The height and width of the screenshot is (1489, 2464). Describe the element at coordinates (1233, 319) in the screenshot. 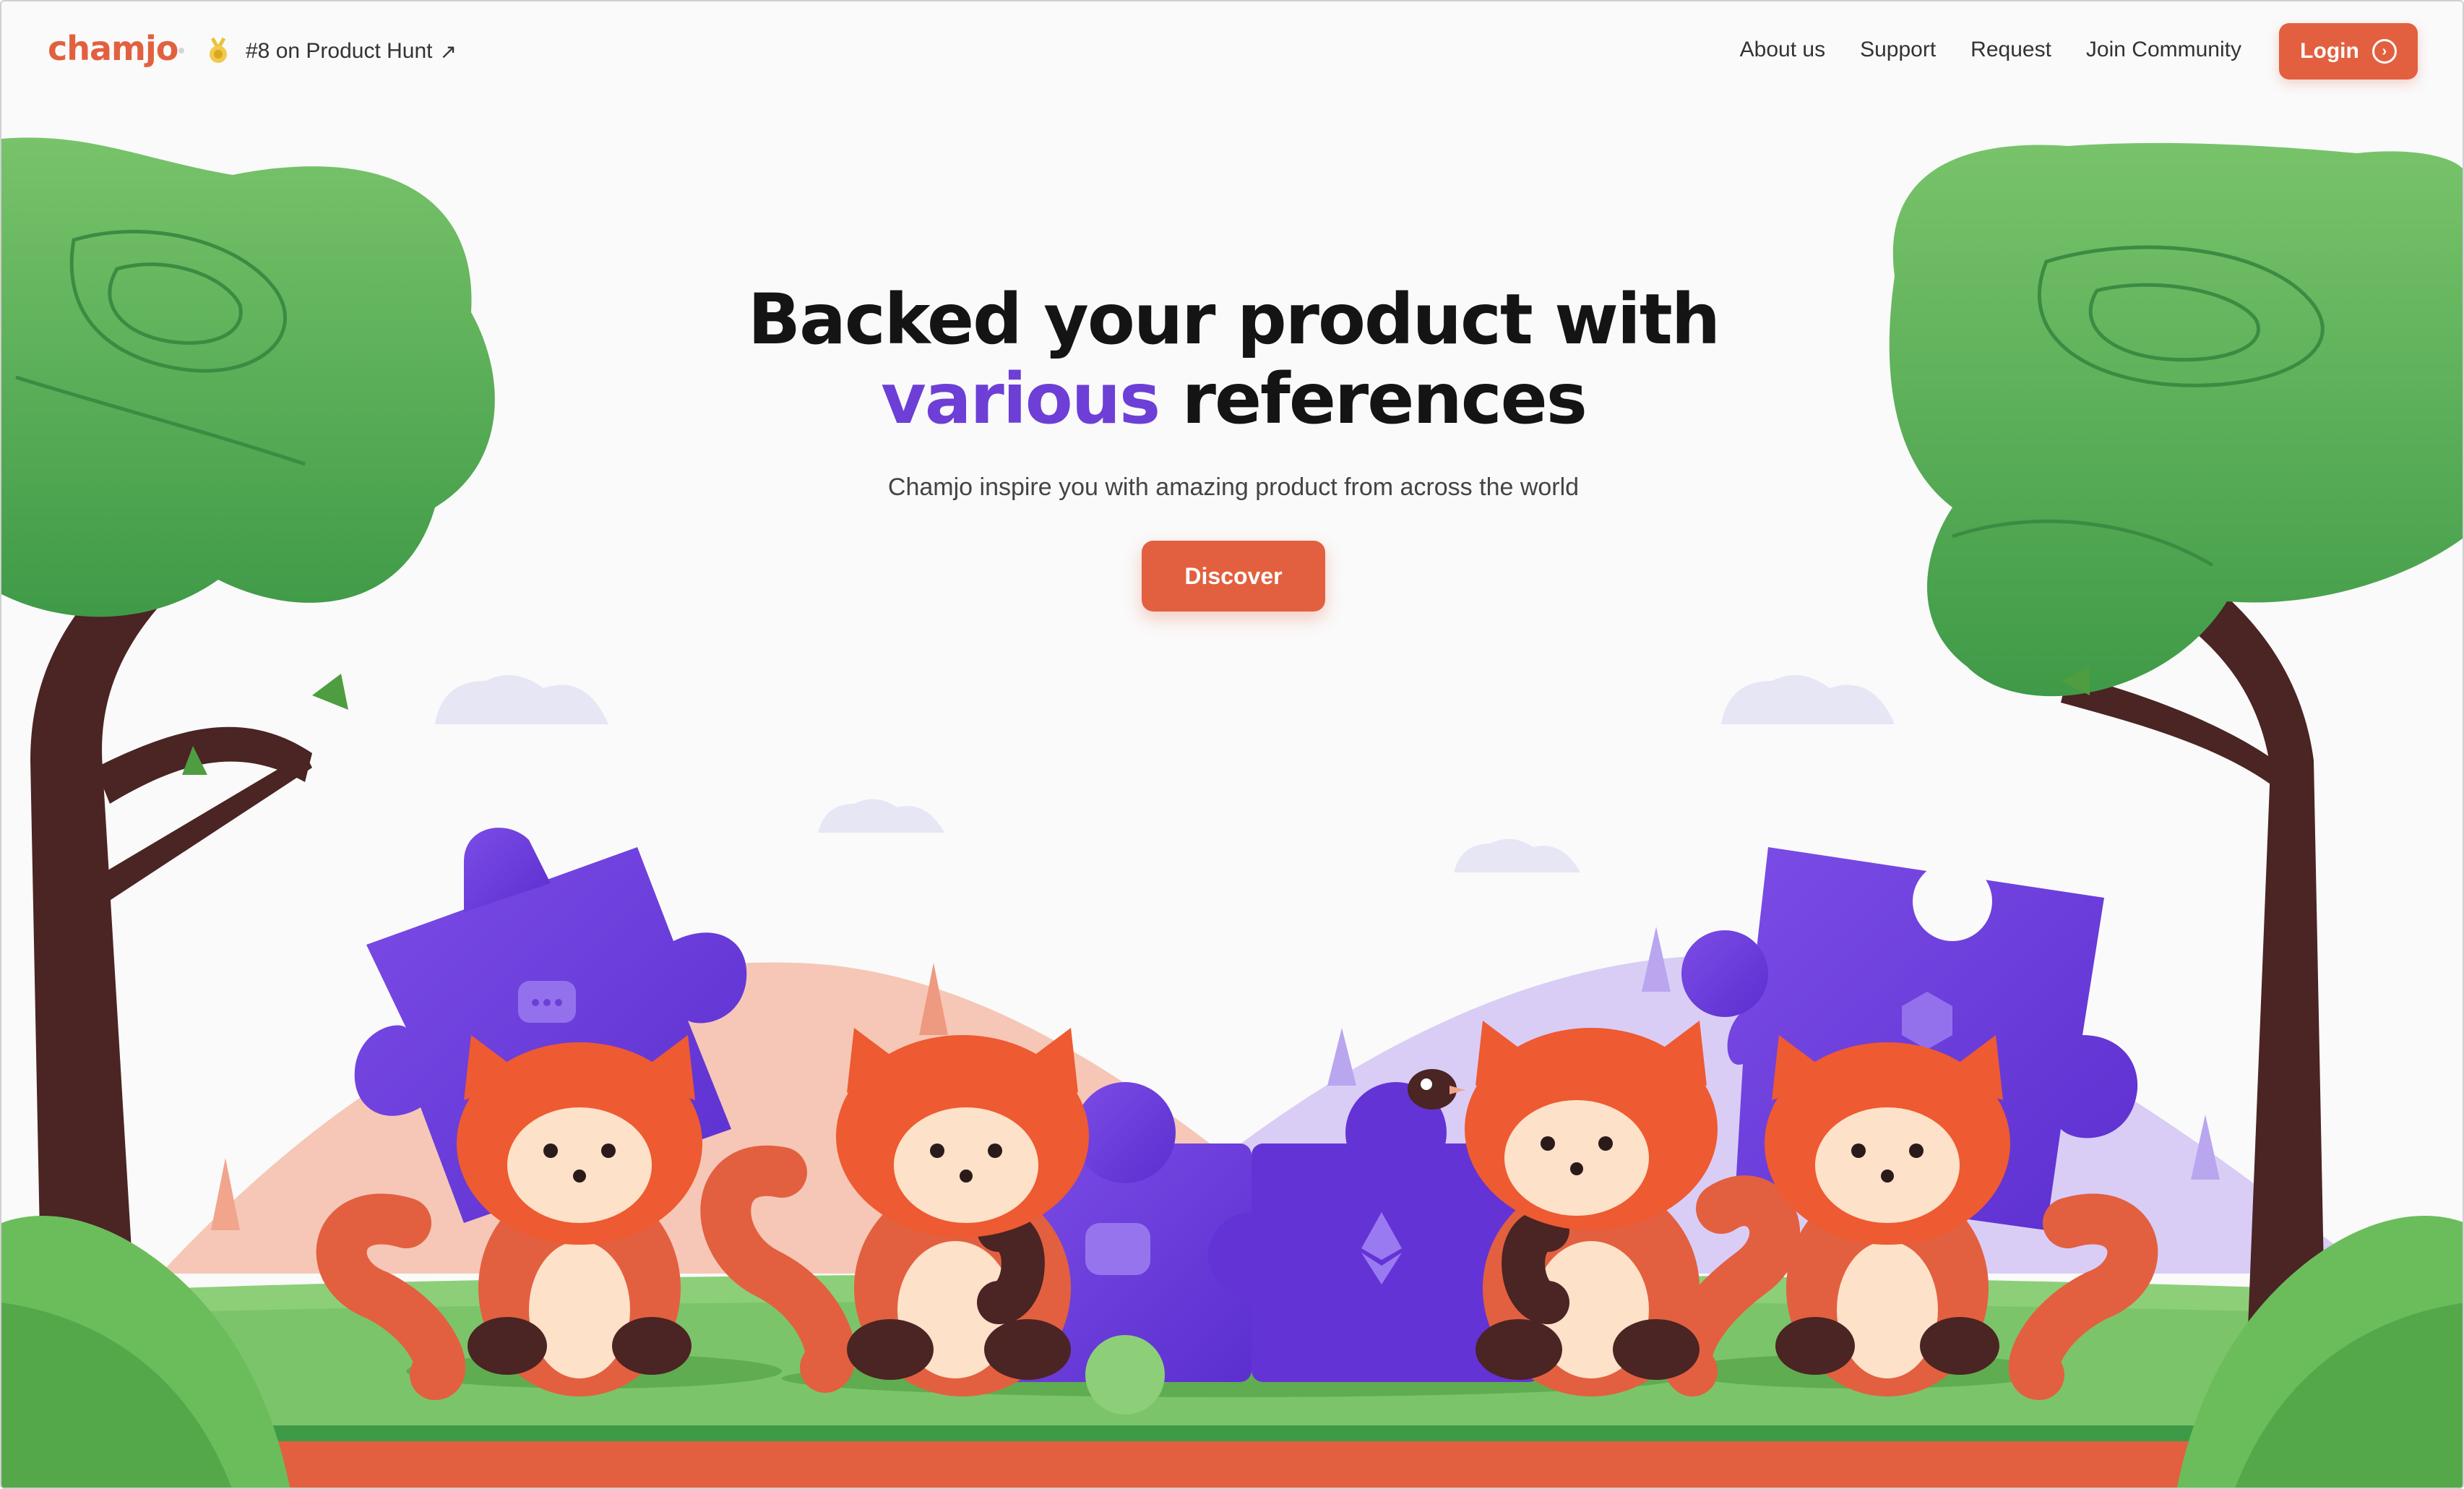

I see `headline-line1: Backed your product with` at that location.